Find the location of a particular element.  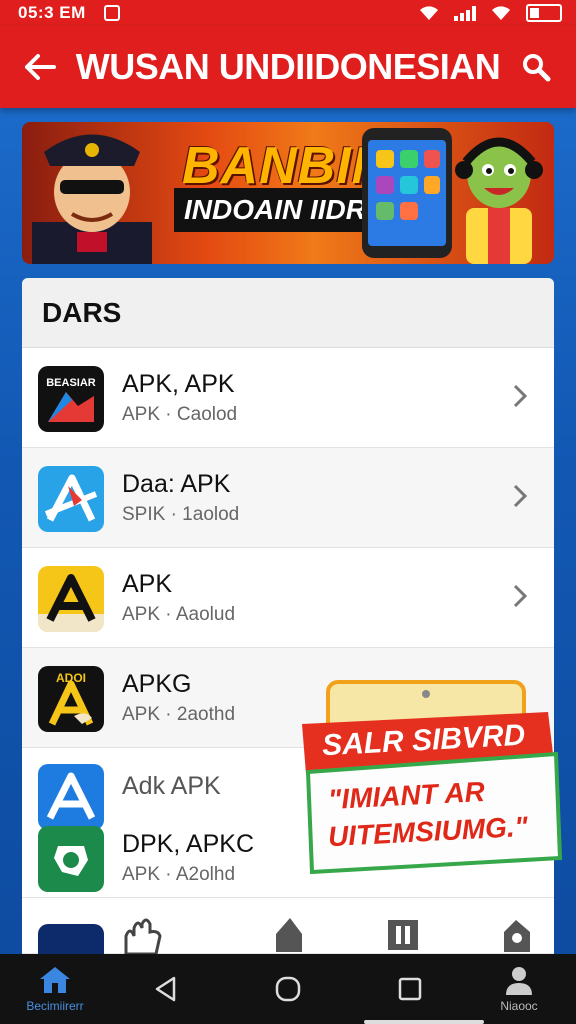

triangle-back-icon is located at coordinates (165, 989).